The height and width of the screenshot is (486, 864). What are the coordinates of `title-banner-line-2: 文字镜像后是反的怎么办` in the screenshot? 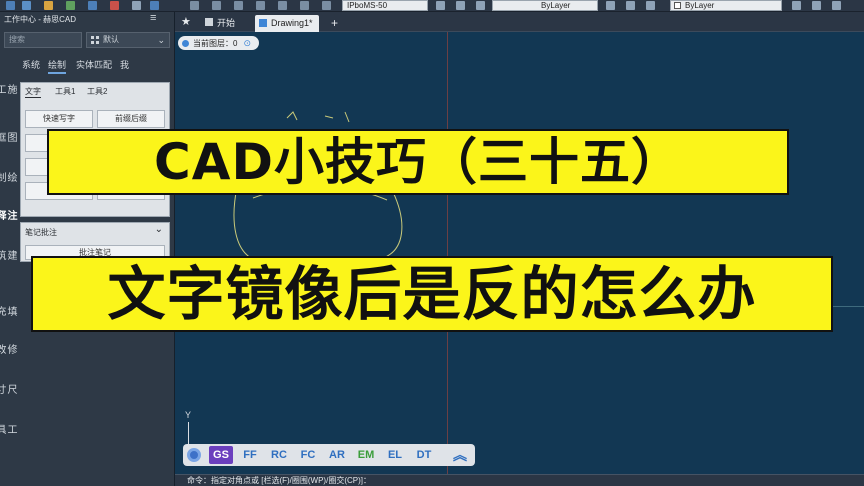 It's located at (432, 294).